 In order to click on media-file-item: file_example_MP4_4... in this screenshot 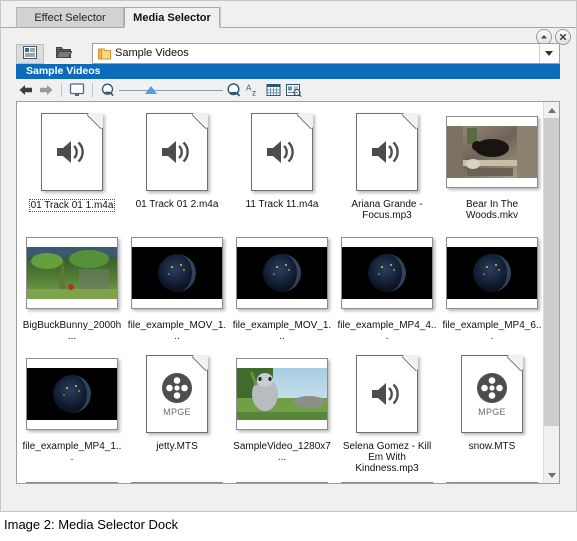, I will do `click(387, 285)`.